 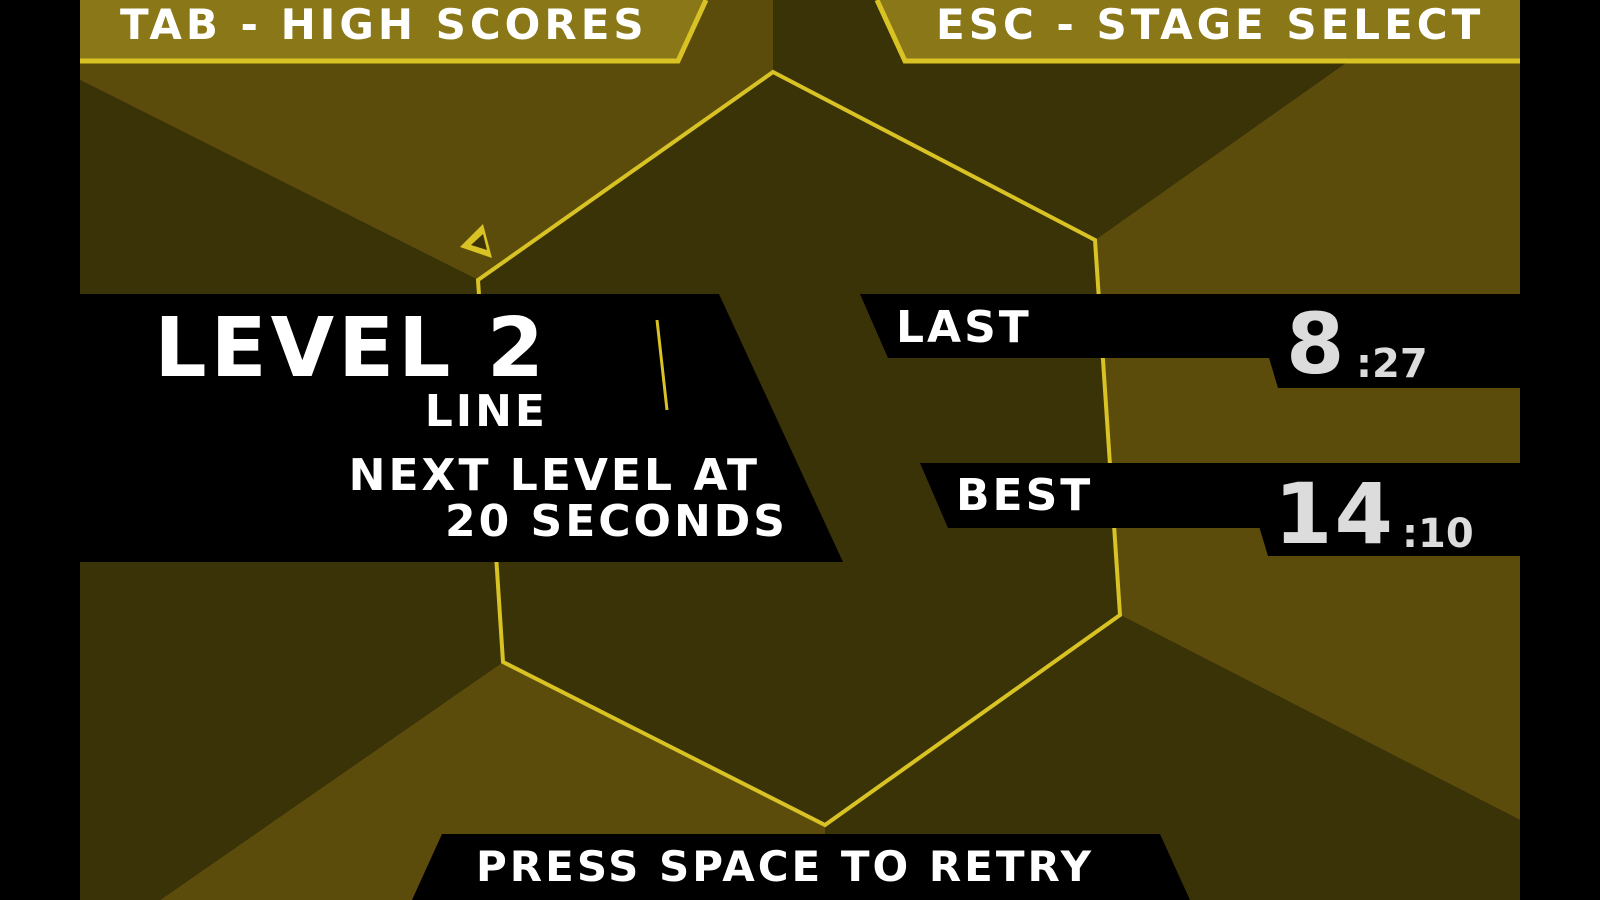 I want to click on next-level-line2: 20 SECONDS, so click(x=616, y=521).